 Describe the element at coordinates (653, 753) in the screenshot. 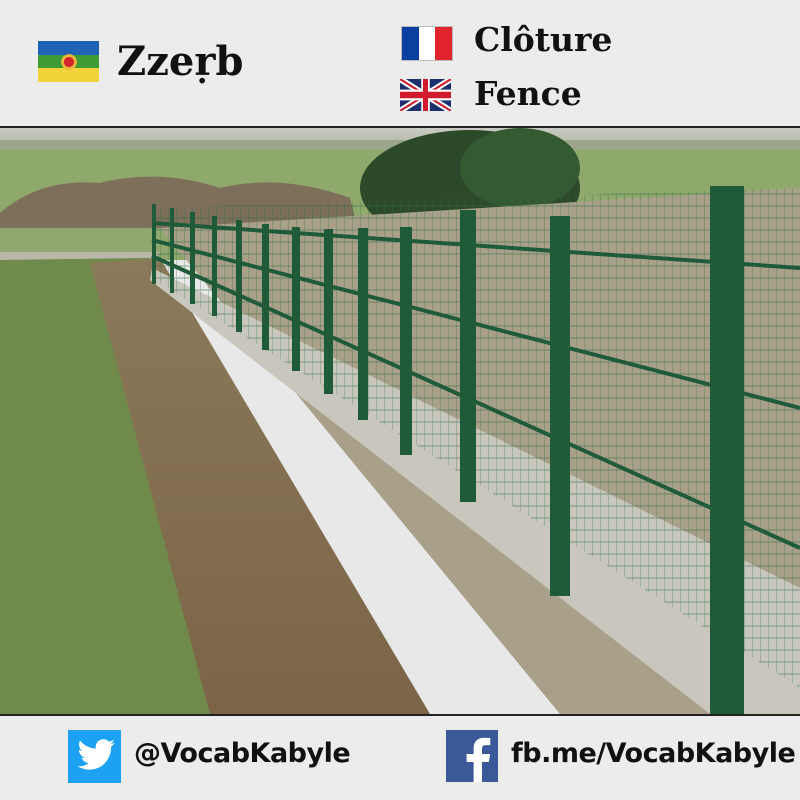

I see `facebook-link: fb.me/VocabKabyle` at that location.